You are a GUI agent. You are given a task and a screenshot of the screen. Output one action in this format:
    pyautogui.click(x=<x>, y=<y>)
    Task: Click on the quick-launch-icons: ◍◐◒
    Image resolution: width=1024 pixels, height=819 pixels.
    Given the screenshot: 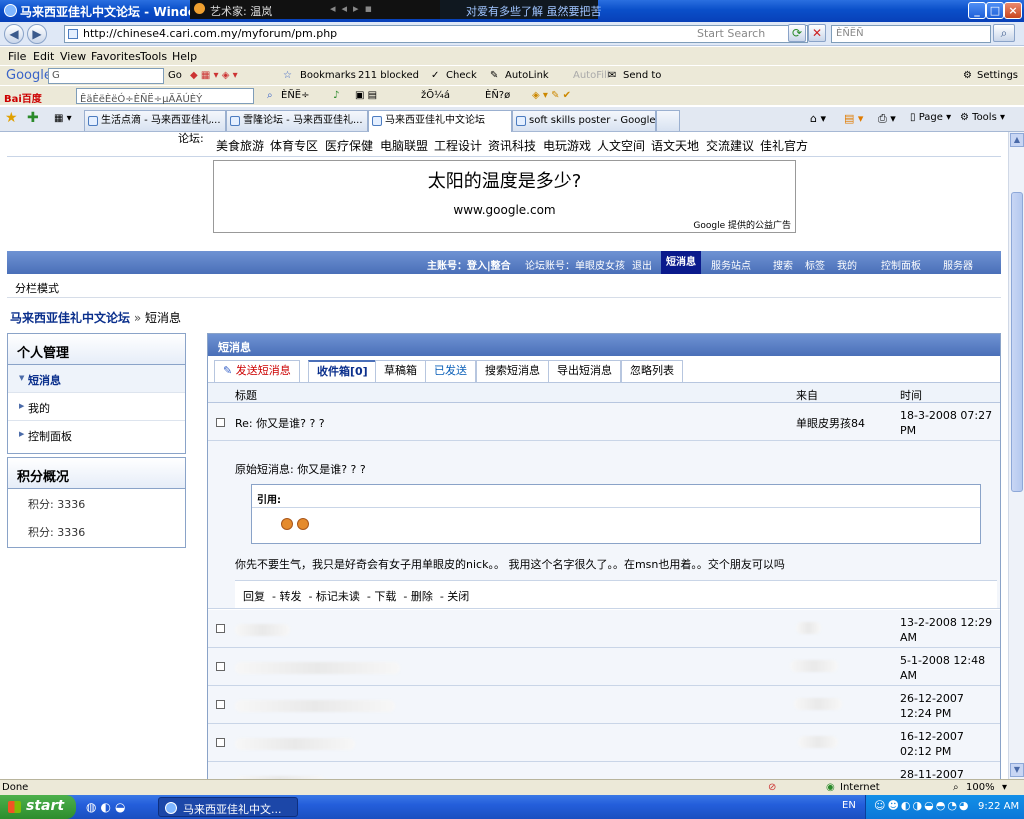 What is the action you would take?
    pyautogui.click(x=107, y=807)
    